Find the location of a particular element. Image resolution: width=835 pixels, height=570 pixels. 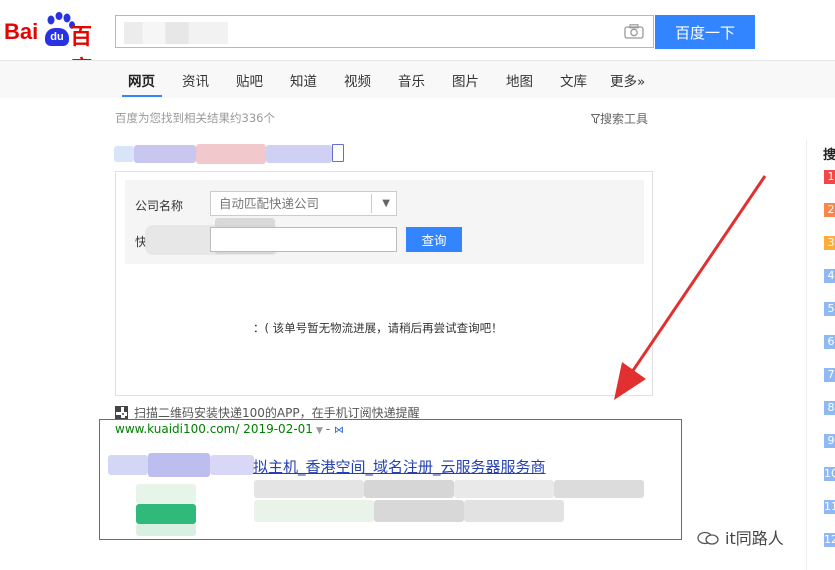

camera-icon is located at coordinates (634, 31).